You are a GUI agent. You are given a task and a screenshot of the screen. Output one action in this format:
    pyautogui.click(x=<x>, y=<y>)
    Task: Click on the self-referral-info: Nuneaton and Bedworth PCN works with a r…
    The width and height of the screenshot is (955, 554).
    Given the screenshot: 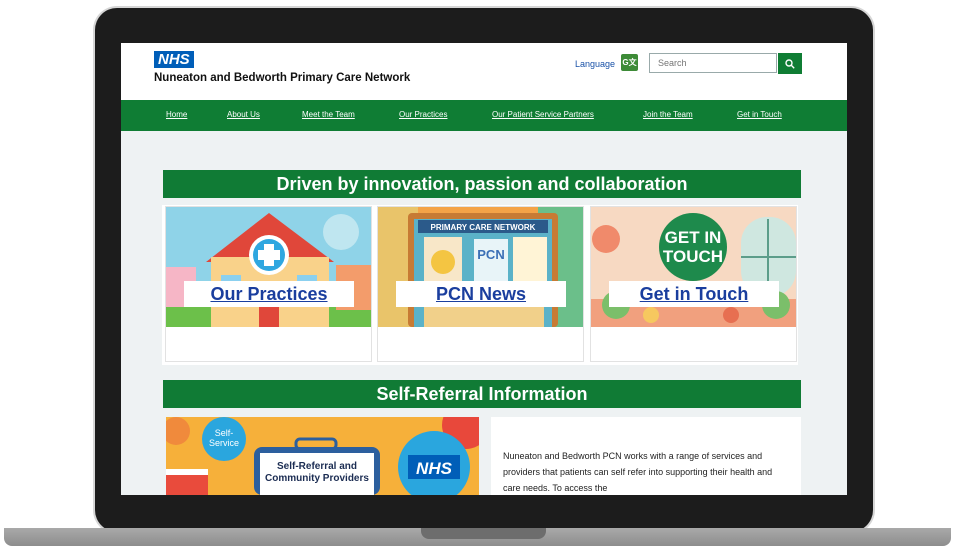 What is the action you would take?
    pyautogui.click(x=646, y=456)
    